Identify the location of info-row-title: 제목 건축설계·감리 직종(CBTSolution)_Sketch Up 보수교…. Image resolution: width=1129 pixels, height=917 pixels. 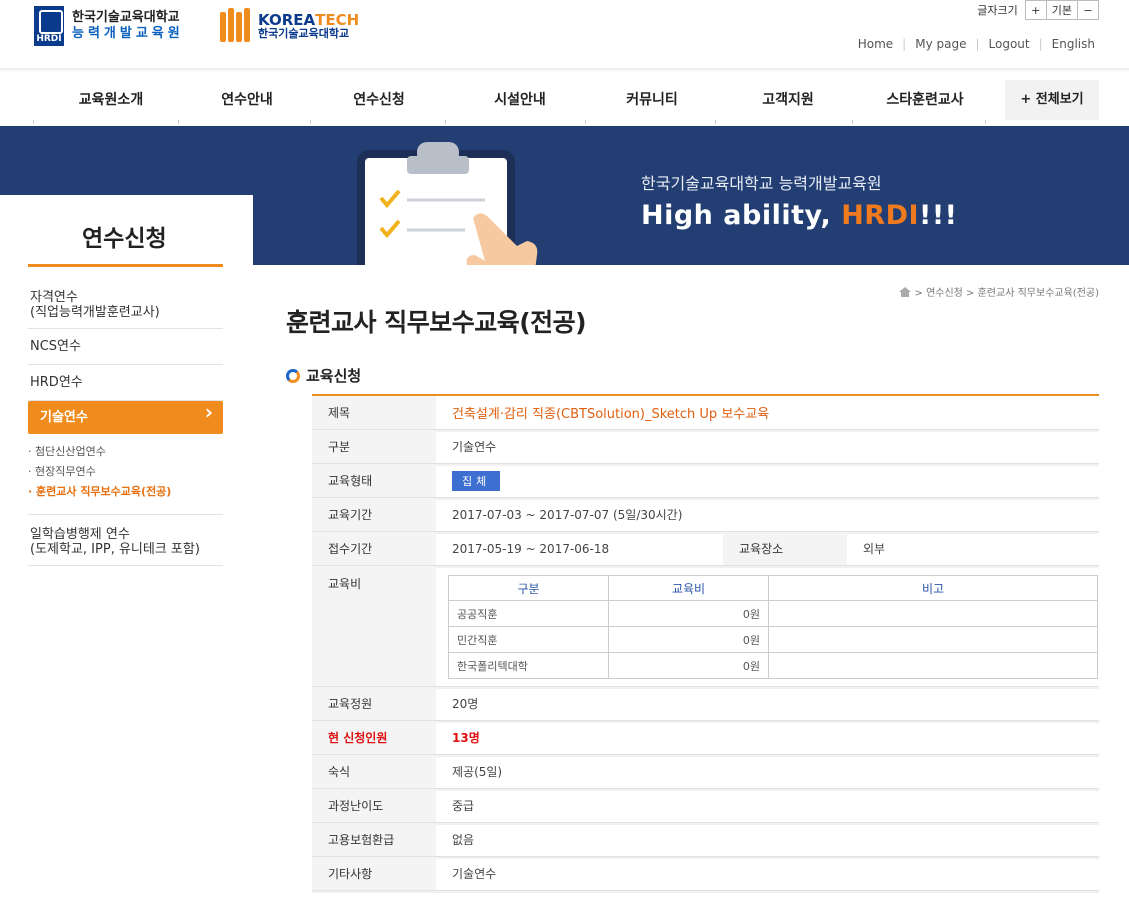
(705, 414).